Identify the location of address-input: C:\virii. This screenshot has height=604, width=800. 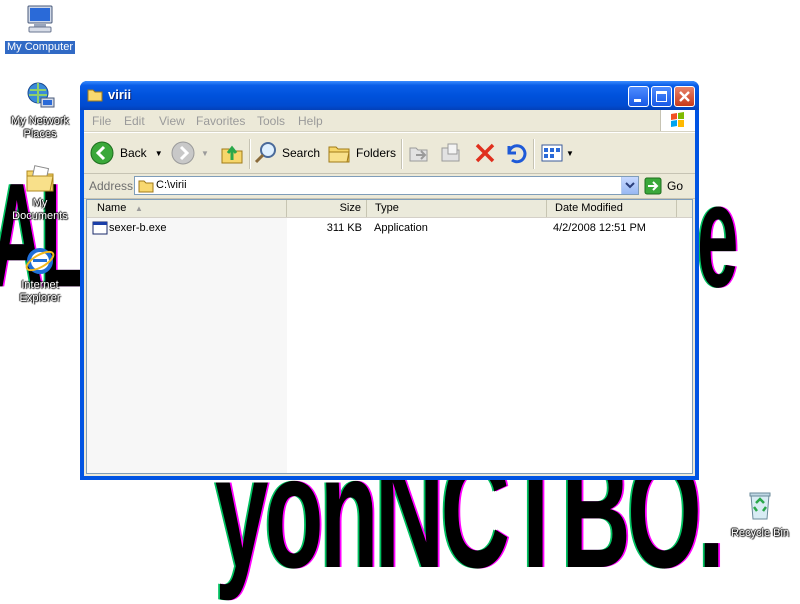
(386, 185).